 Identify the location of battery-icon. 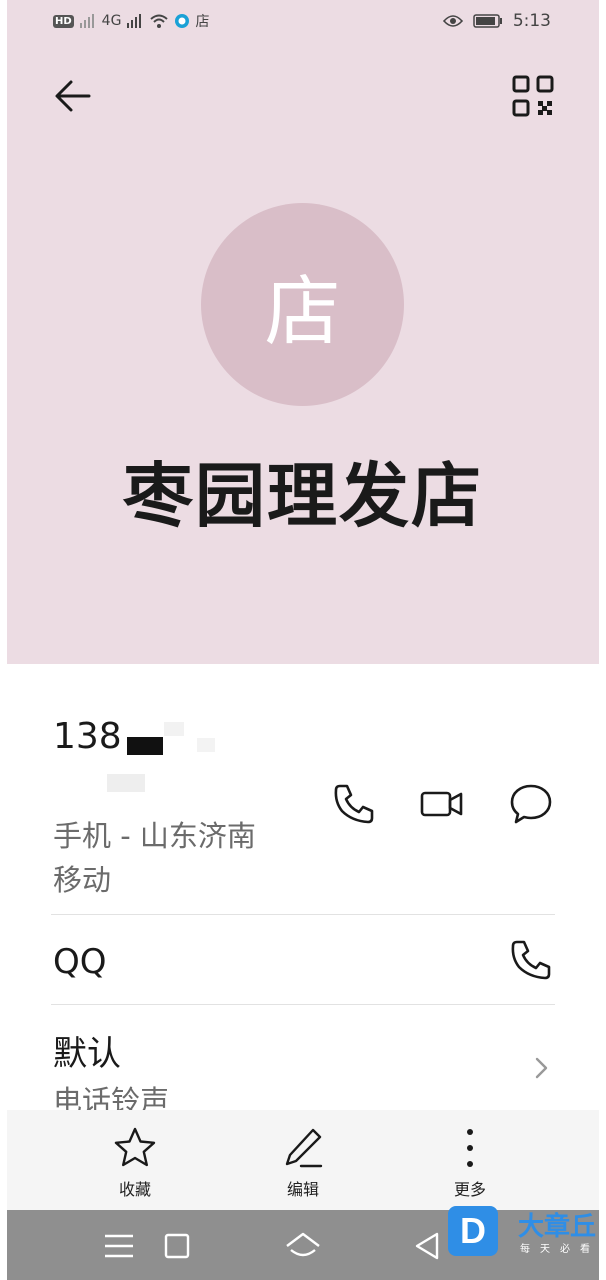
(487, 21).